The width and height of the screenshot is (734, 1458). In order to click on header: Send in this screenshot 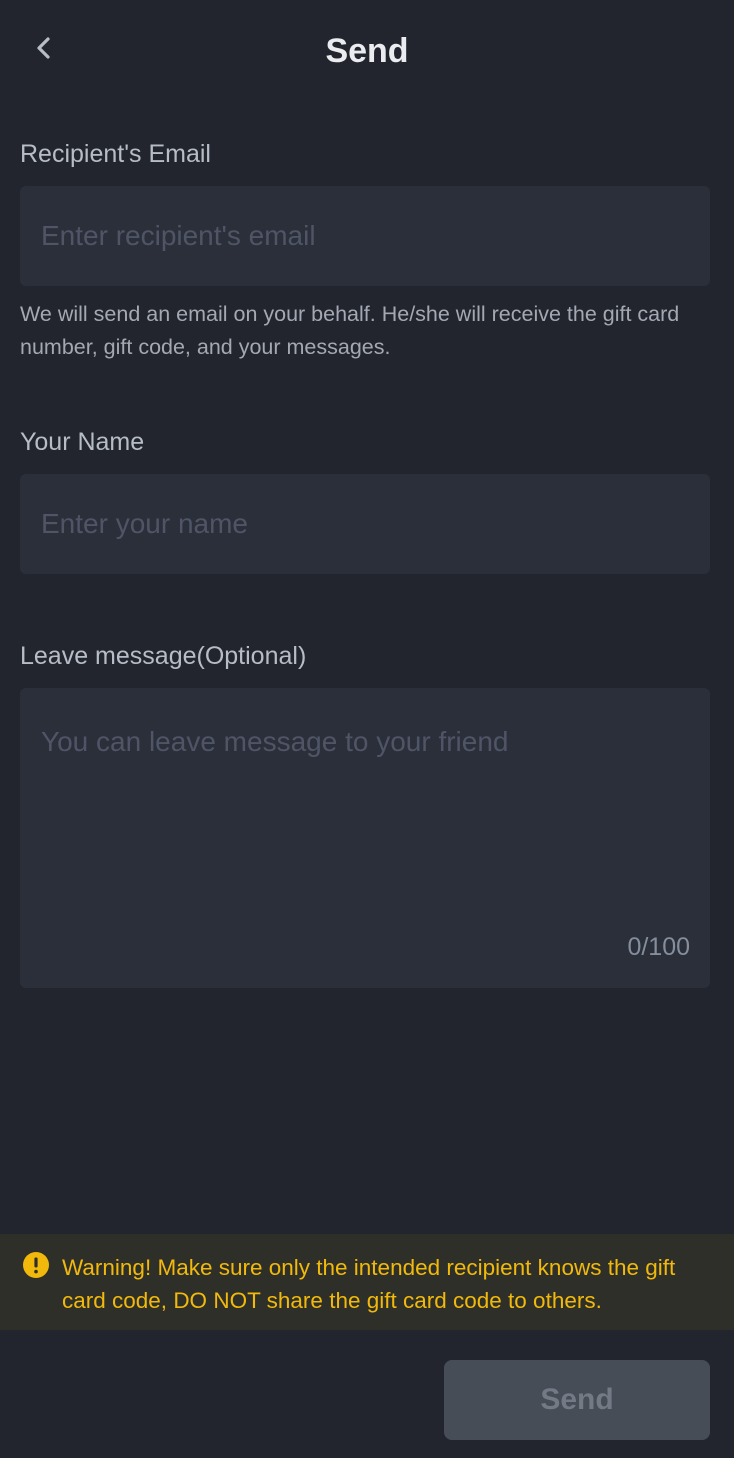, I will do `click(367, 50)`.